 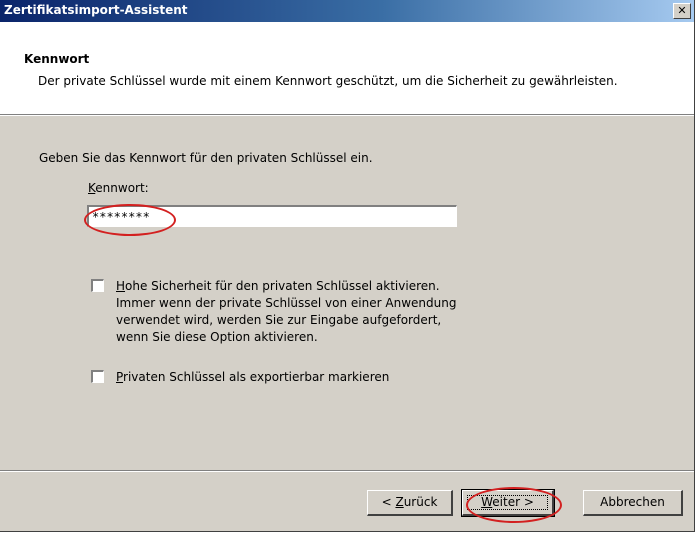 I want to click on window-title: Zertifikatsimport-Assistent, so click(x=96, y=10).